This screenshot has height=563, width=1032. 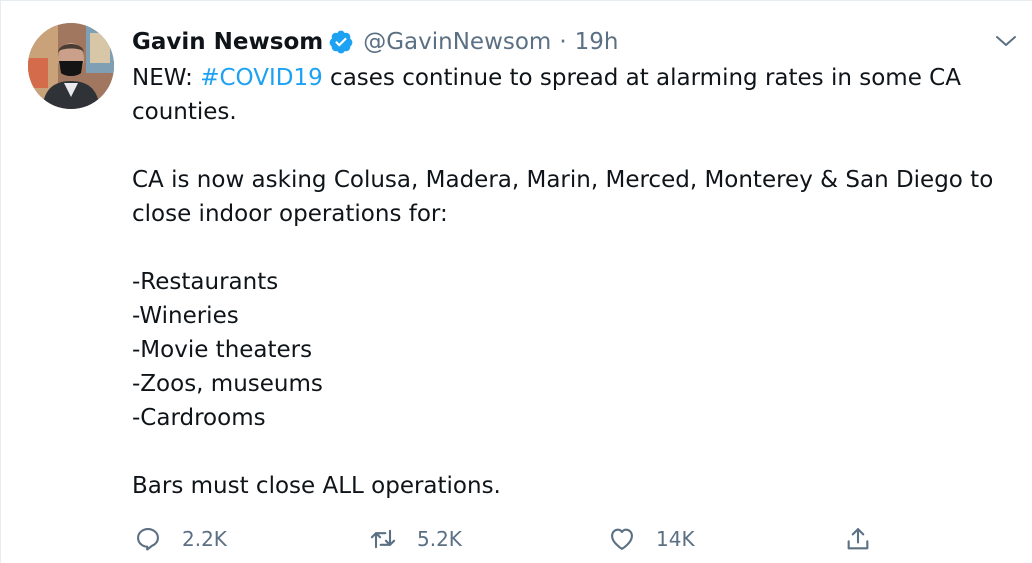 What do you see at coordinates (166, 78) in the screenshot?
I see `text-prefix: NEW:` at bounding box center [166, 78].